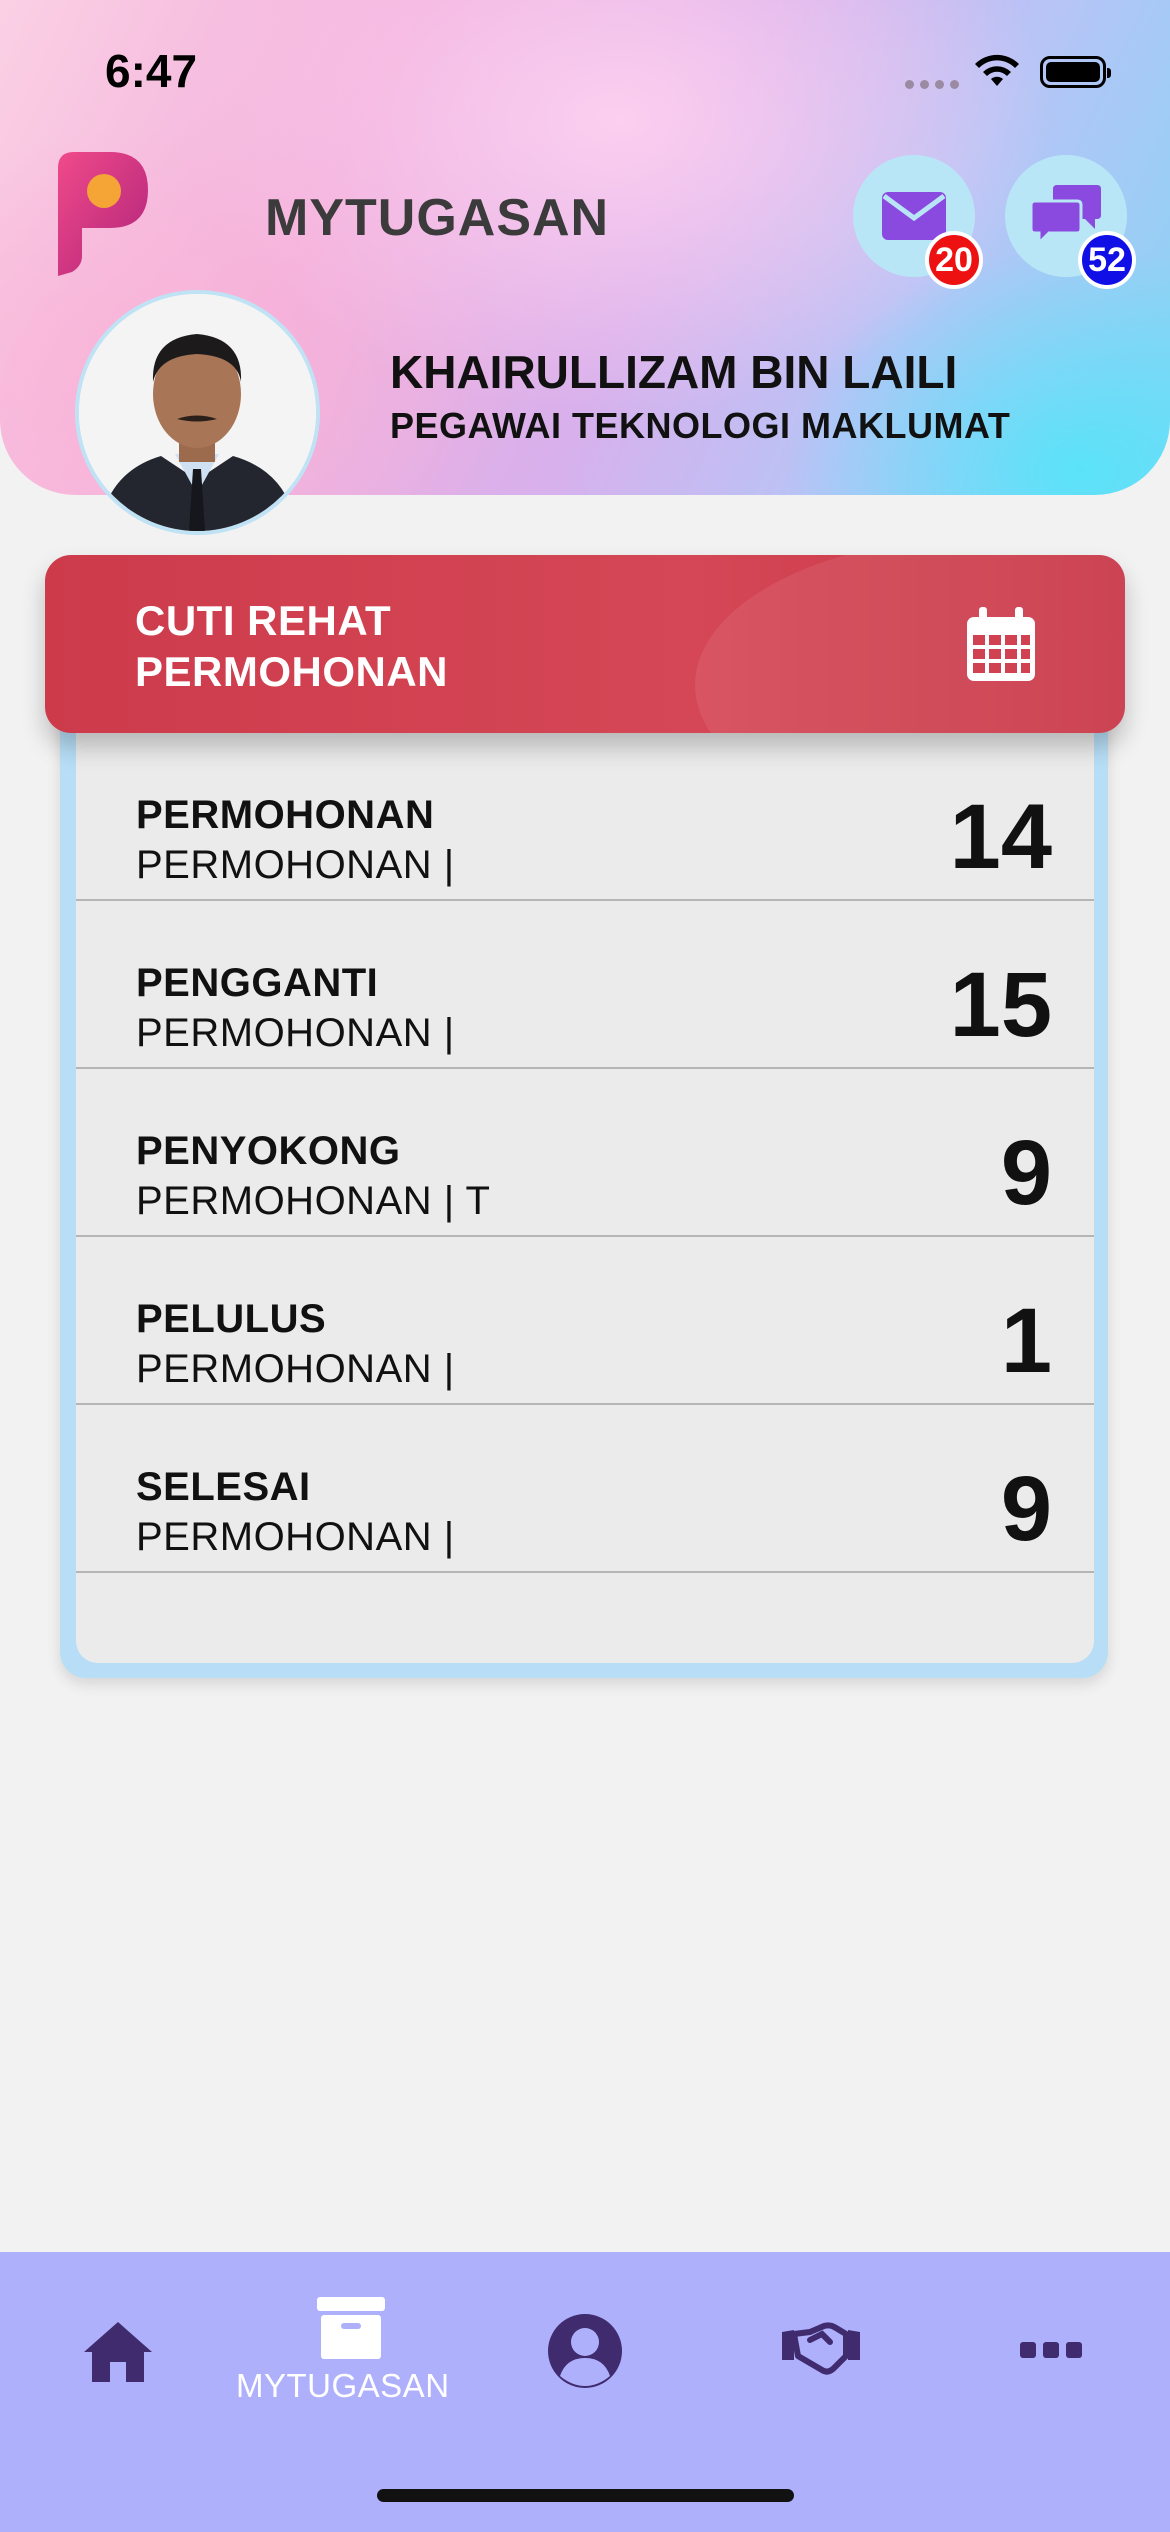 The height and width of the screenshot is (2532, 1170). I want to click on list-item-selesai: SELESAI PERMOHONAN | 9, so click(585, 1489).